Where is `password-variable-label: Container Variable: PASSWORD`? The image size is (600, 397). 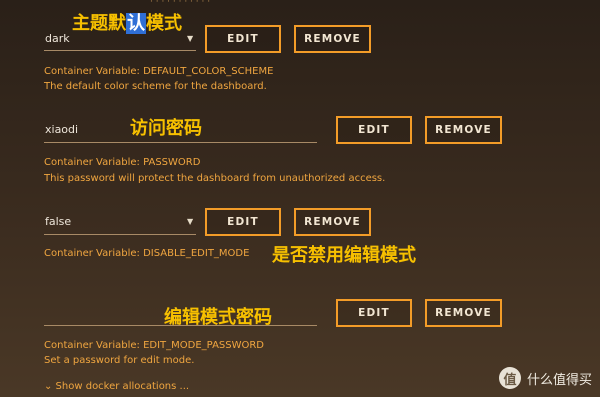 password-variable-label: Container Variable: PASSWORD is located at coordinates (122, 162).